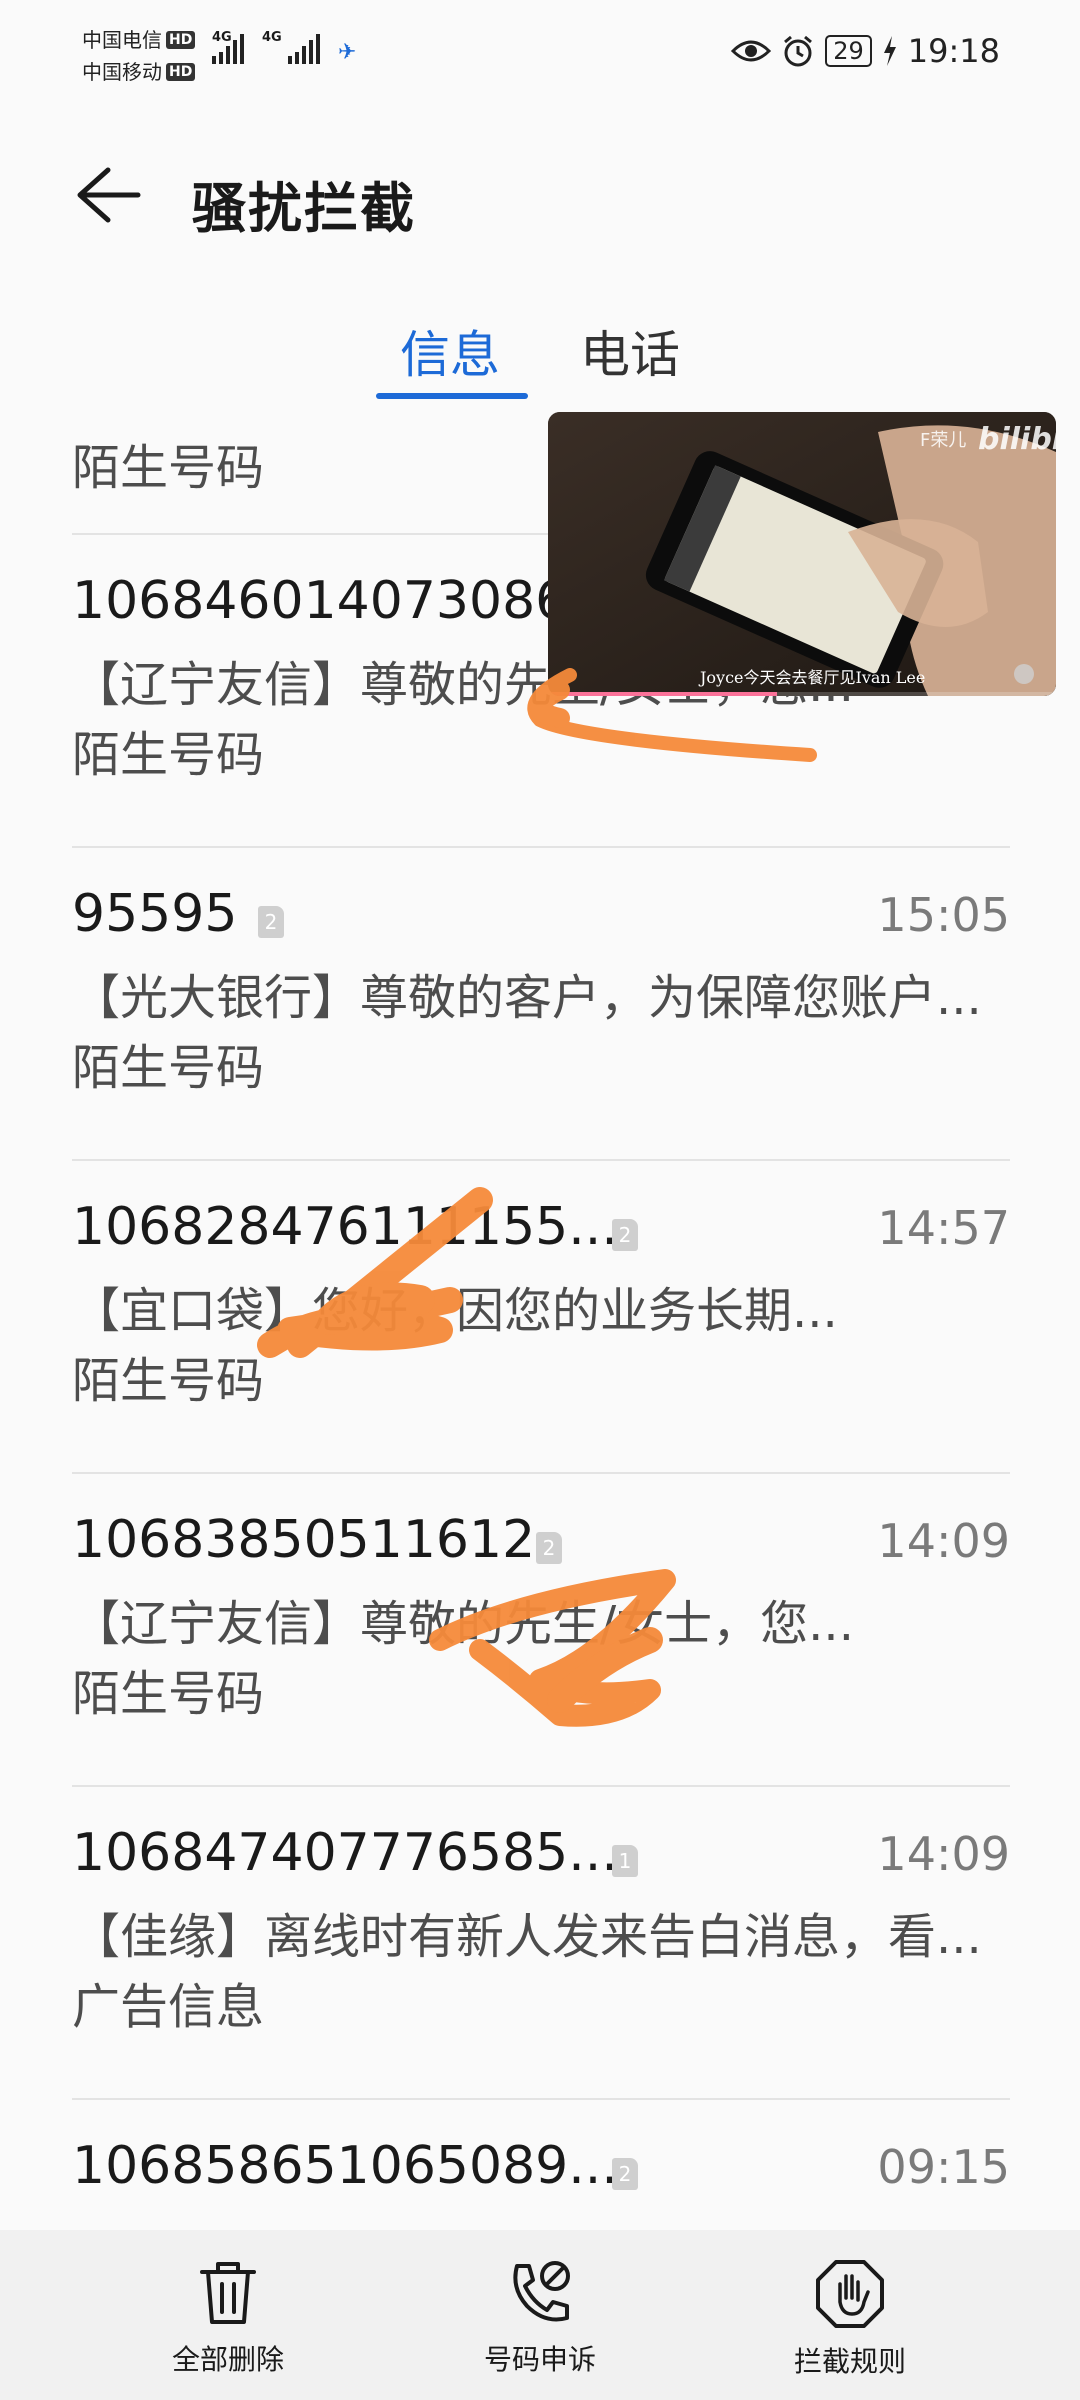 This screenshot has height=2400, width=1080. What do you see at coordinates (155, 914) in the screenshot?
I see `sender-number: 95595` at bounding box center [155, 914].